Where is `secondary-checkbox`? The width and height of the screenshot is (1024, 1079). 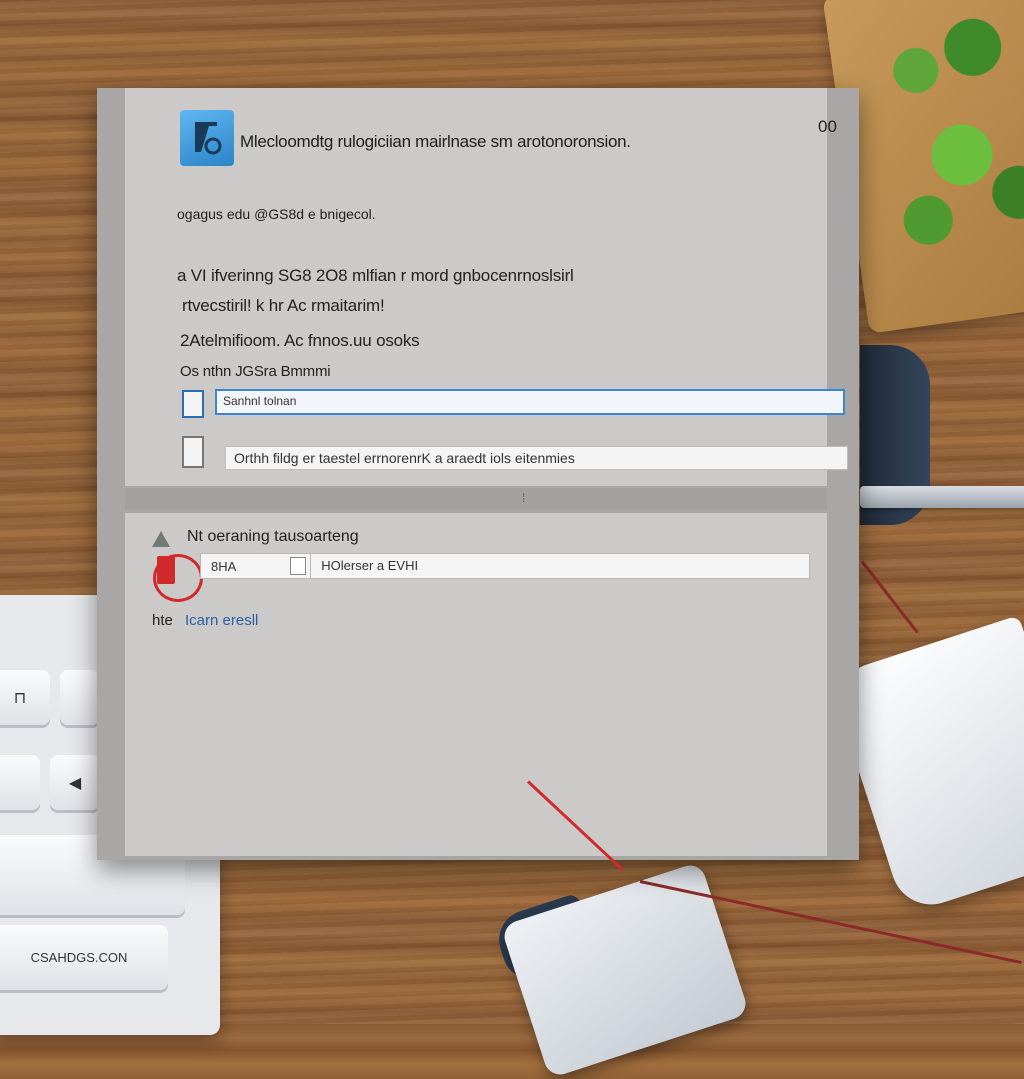 secondary-checkbox is located at coordinates (193, 452).